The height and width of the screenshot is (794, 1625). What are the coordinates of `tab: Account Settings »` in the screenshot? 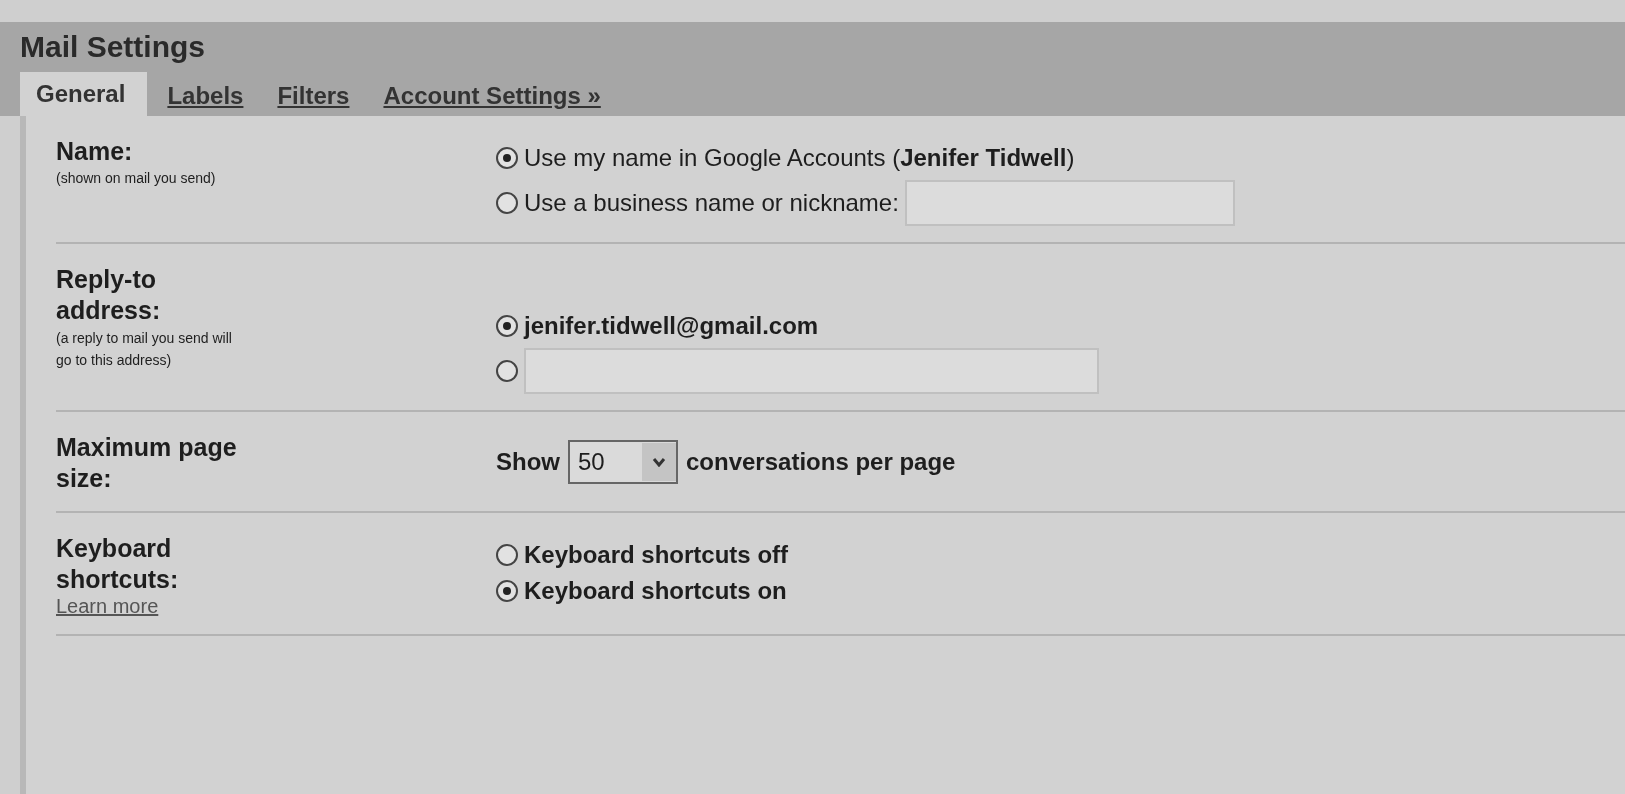 It's located at (492, 96).